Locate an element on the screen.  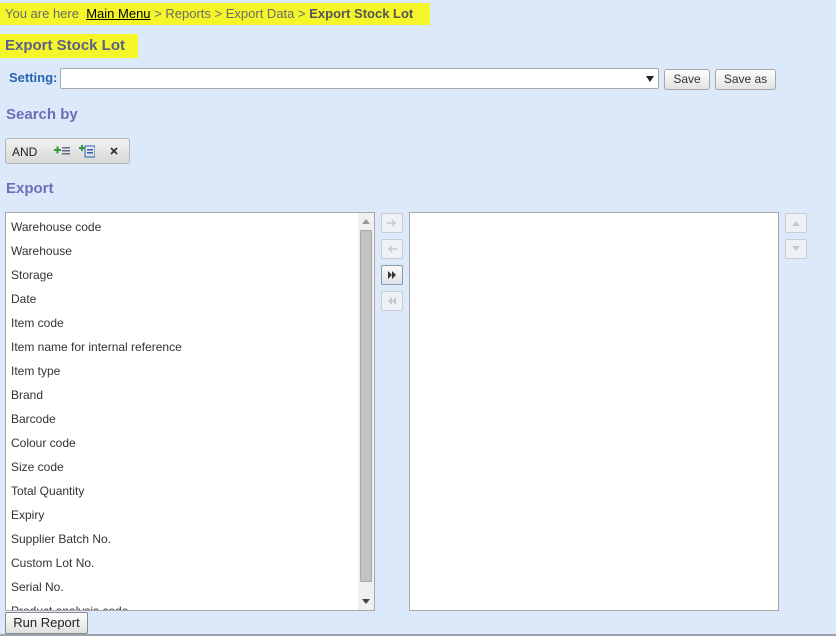
setting-label: Setting: is located at coordinates (33, 77).